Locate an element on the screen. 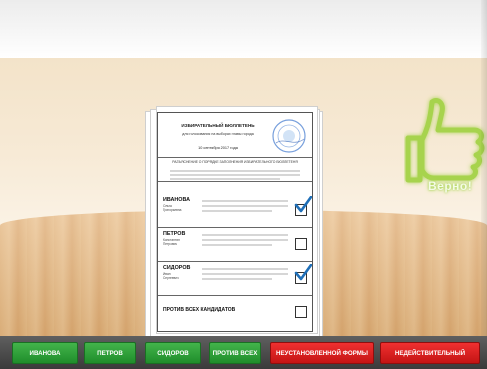 The height and width of the screenshot is (369, 487). candidate-row-petrov: ПЕТРОВ Константин Петрович is located at coordinates (235, 244).